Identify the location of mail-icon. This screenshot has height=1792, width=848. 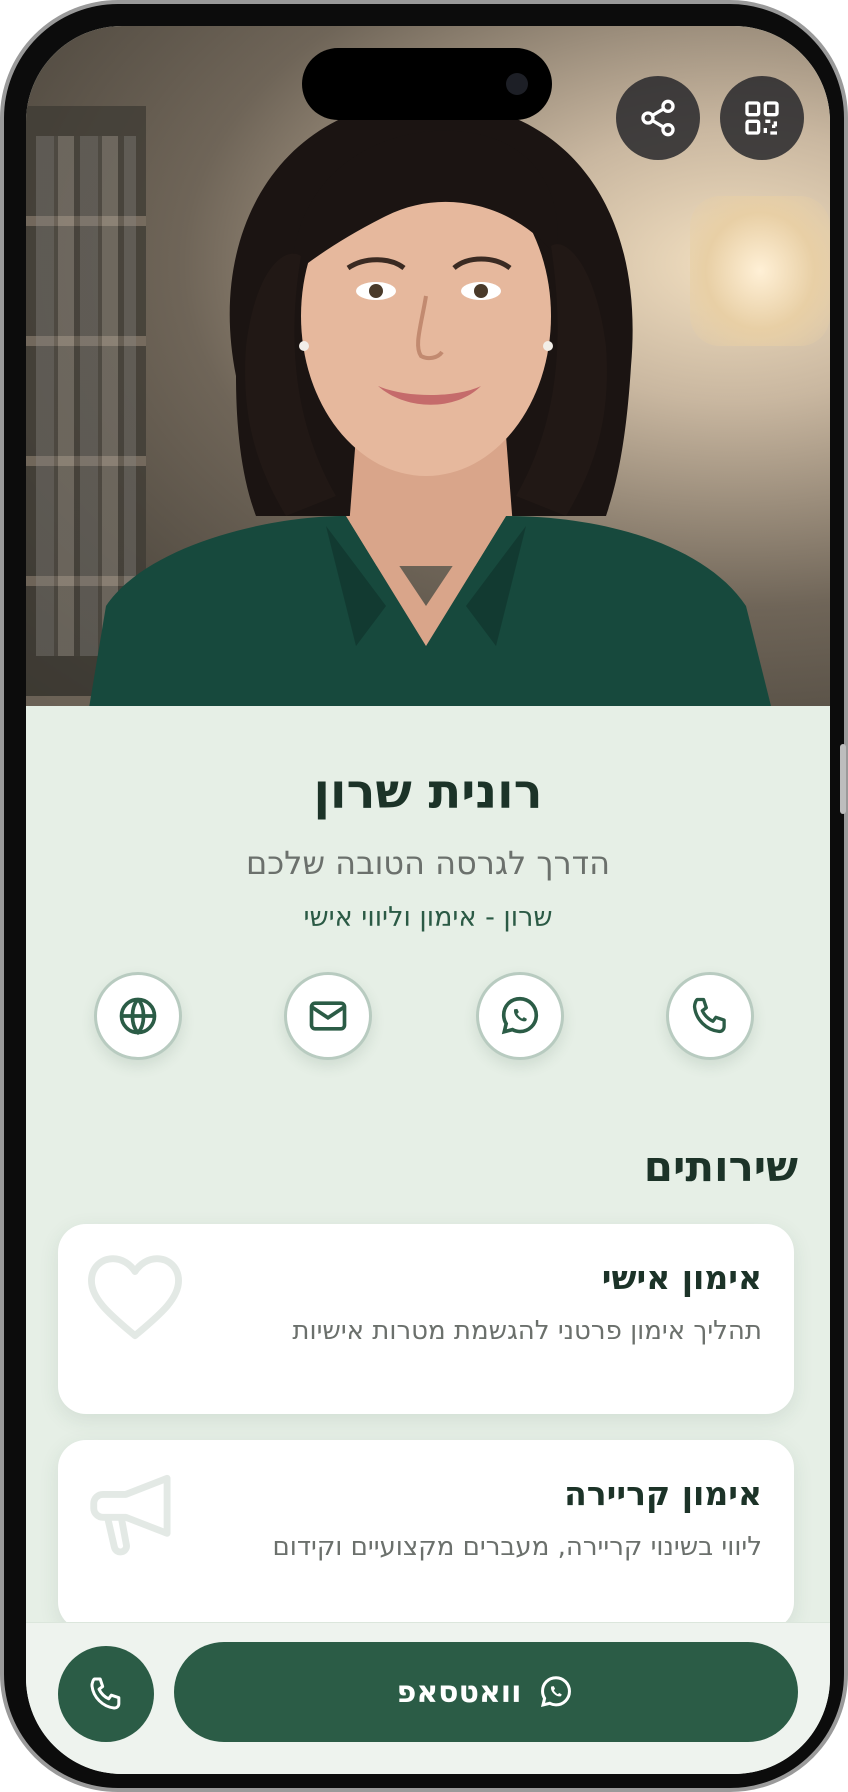
(328, 1016).